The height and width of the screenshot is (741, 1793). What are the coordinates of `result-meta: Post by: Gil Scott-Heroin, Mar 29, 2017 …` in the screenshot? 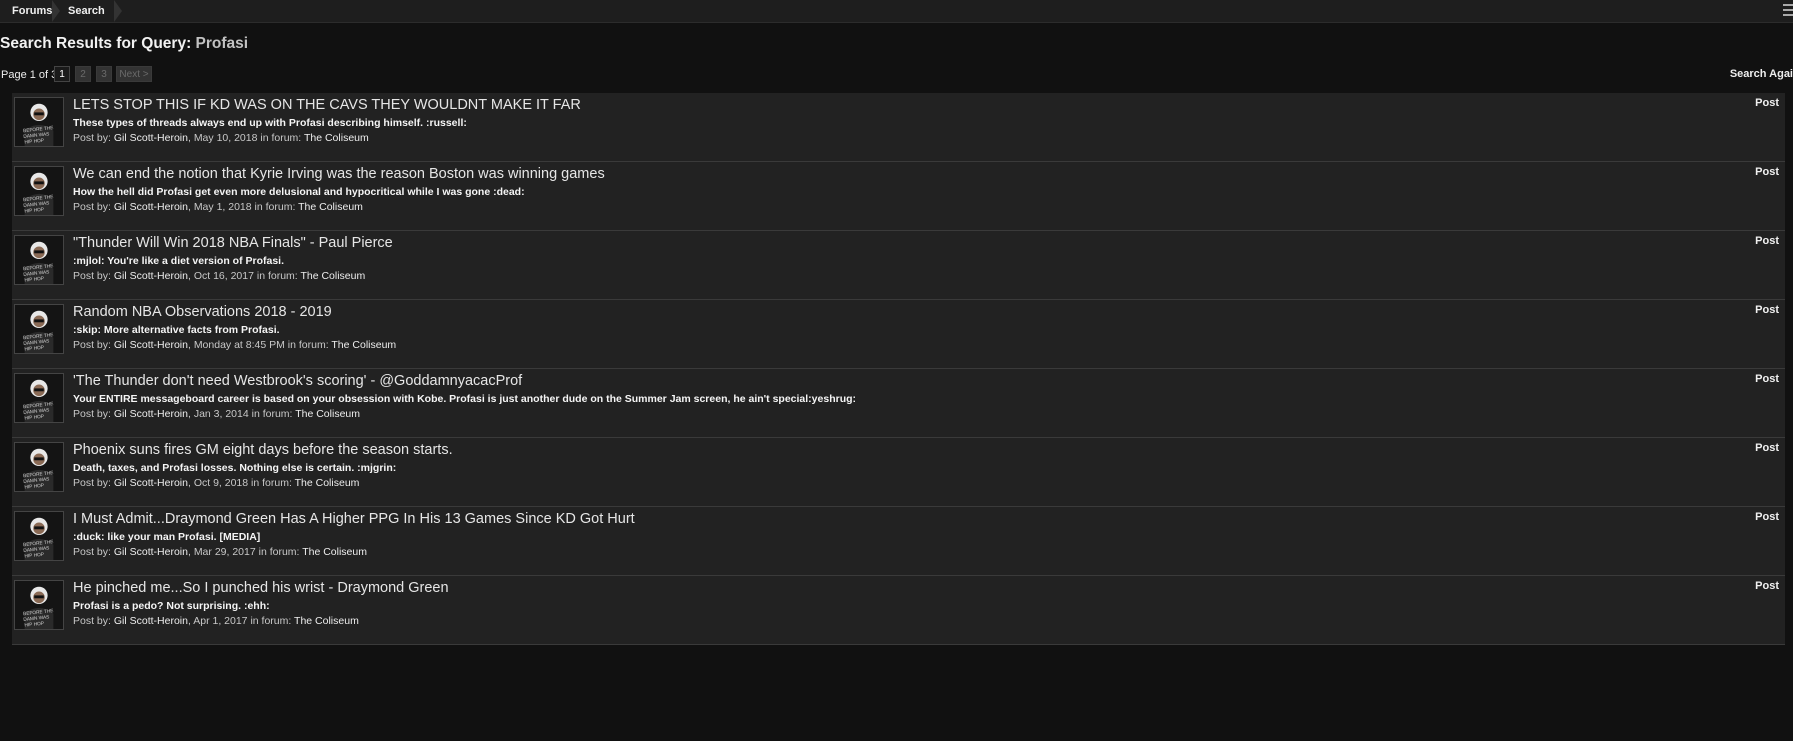 It's located at (220, 552).